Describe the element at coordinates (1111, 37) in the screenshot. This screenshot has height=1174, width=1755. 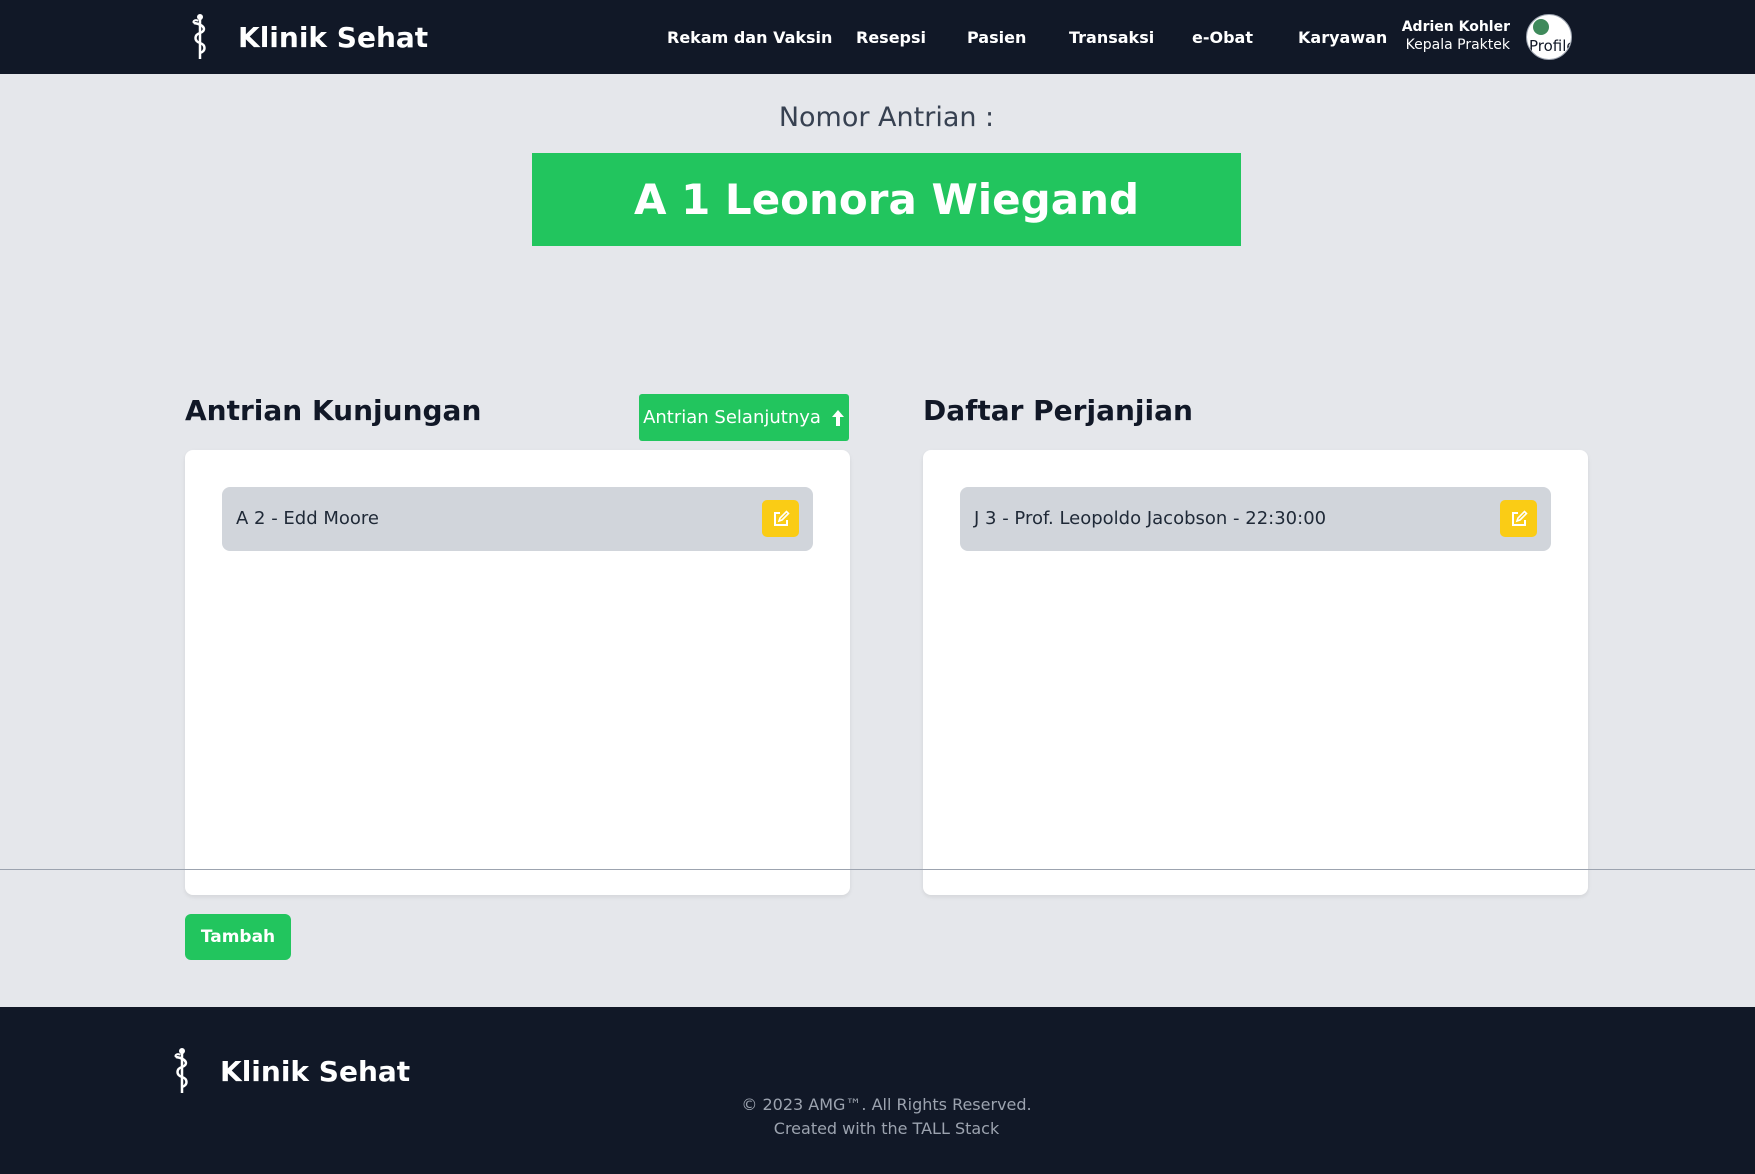
I see `nav-transaksi: Transaksi` at that location.